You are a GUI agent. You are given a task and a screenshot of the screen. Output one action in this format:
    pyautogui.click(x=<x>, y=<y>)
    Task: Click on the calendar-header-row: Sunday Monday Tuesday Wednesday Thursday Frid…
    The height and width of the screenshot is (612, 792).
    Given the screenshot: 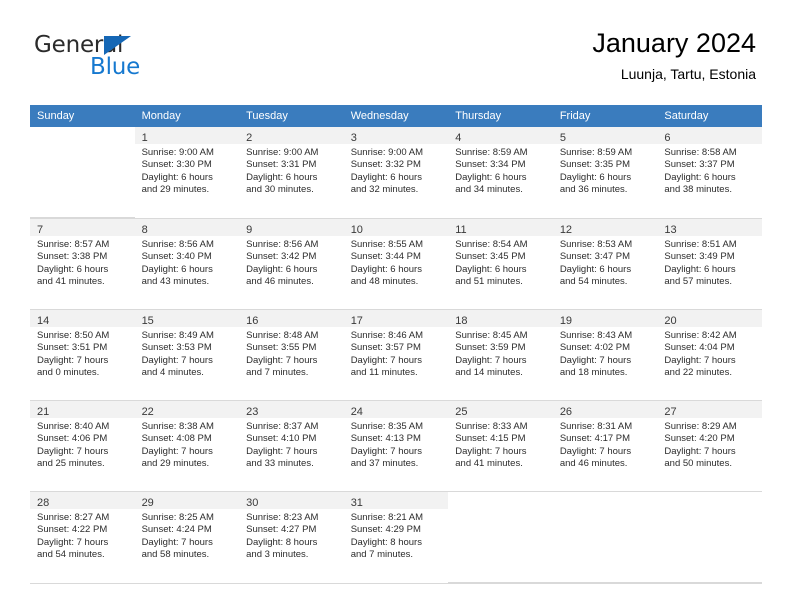 What is the action you would take?
    pyautogui.click(x=396, y=116)
    